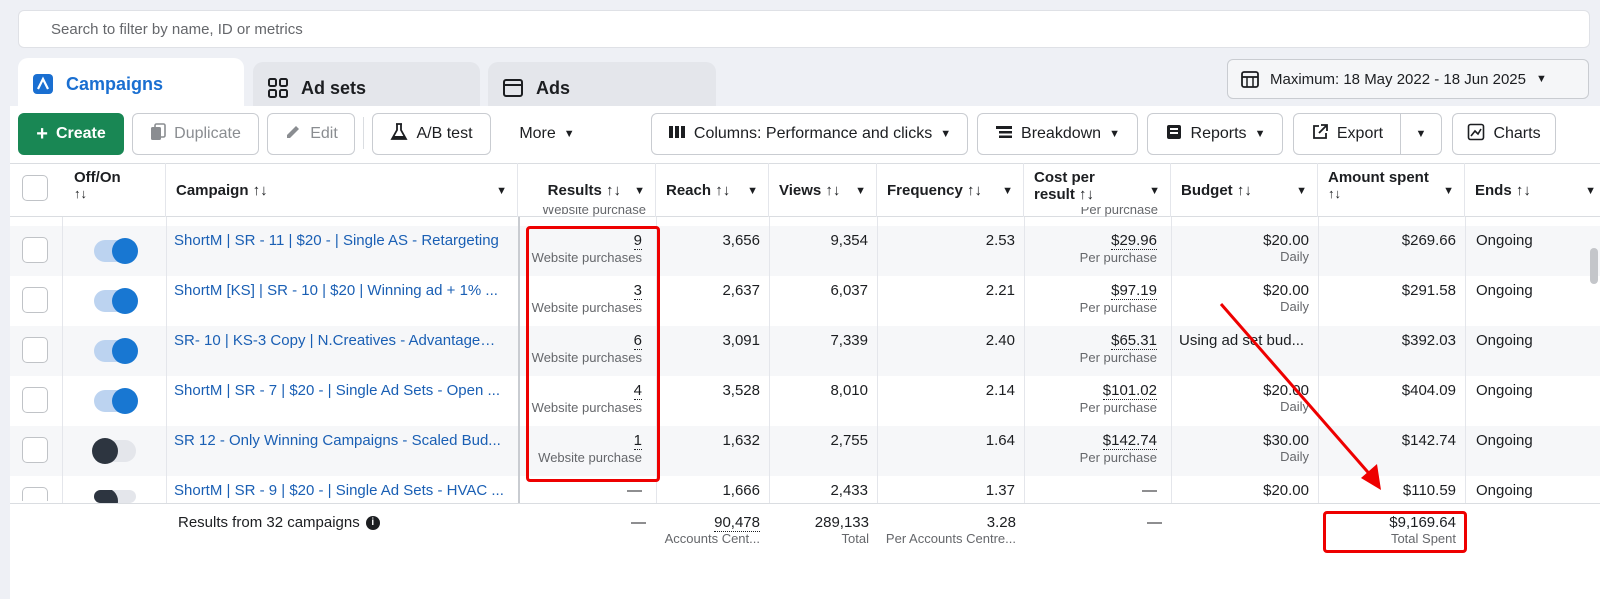 This screenshot has height=599, width=1600. Describe the element at coordinates (1300, 396) in the screenshot. I see `annotation-arrow` at that location.